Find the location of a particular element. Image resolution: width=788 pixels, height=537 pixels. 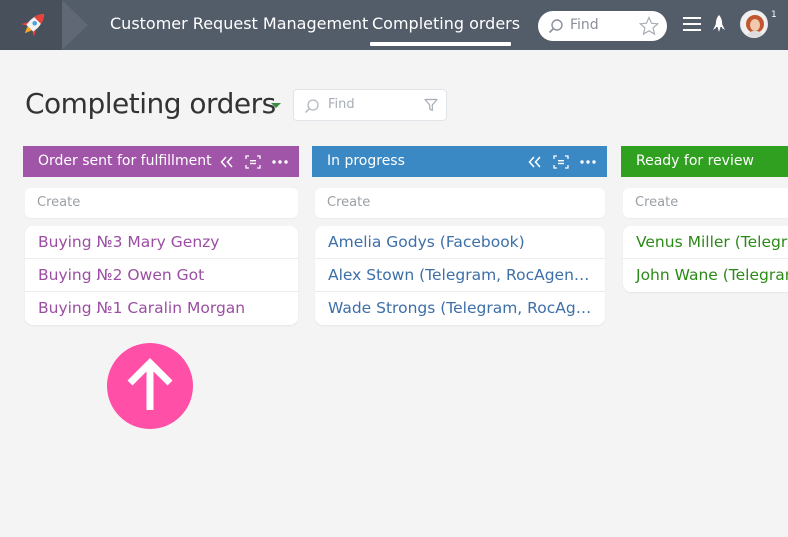

active-tab-indicator is located at coordinates (440, 44).